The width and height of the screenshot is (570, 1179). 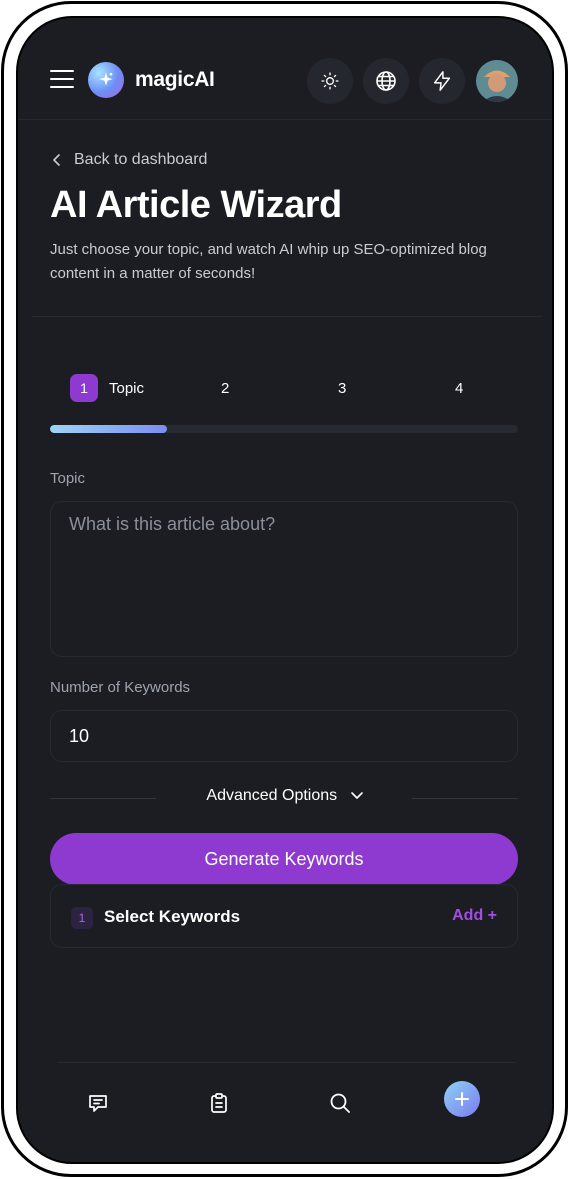 I want to click on top-bar: magicAI, so click(x=285, y=69).